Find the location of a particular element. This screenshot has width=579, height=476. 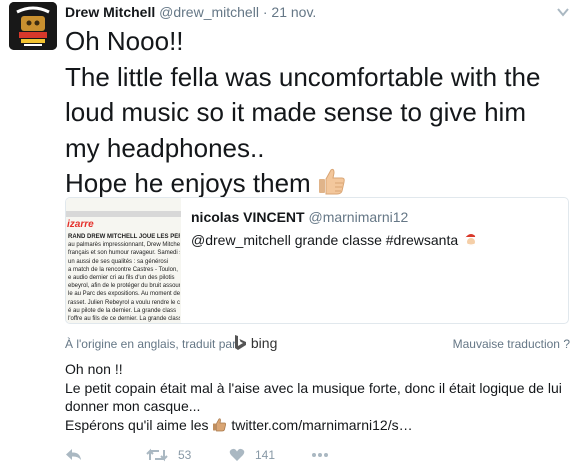

tweet-line: loud music so it made sense to give him is located at coordinates (295, 112).